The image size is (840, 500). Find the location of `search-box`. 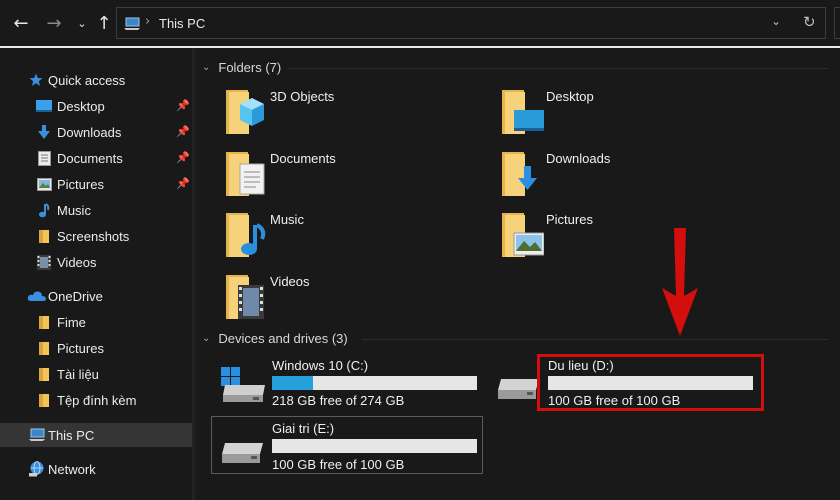

search-box is located at coordinates (837, 23).